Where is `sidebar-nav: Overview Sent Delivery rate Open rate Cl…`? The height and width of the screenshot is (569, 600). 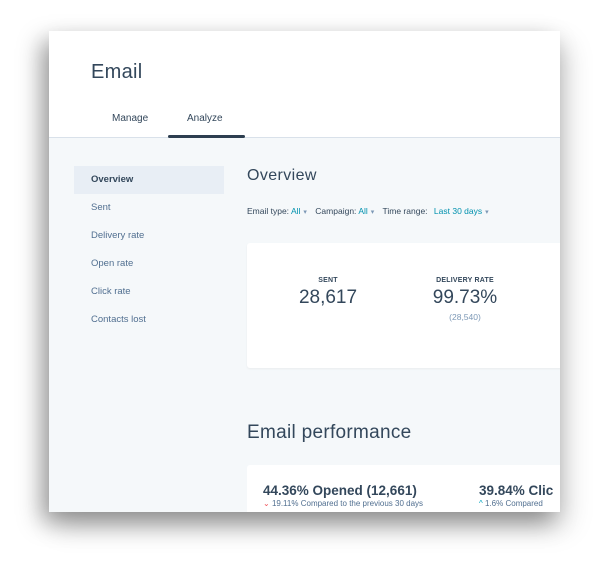
sidebar-nav: Overview Sent Delivery rate Open rate Cl… is located at coordinates (149, 250).